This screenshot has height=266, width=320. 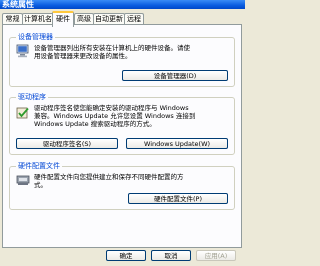 I want to click on hardware-profiles-title: 硬件配置文件, so click(x=39, y=166).